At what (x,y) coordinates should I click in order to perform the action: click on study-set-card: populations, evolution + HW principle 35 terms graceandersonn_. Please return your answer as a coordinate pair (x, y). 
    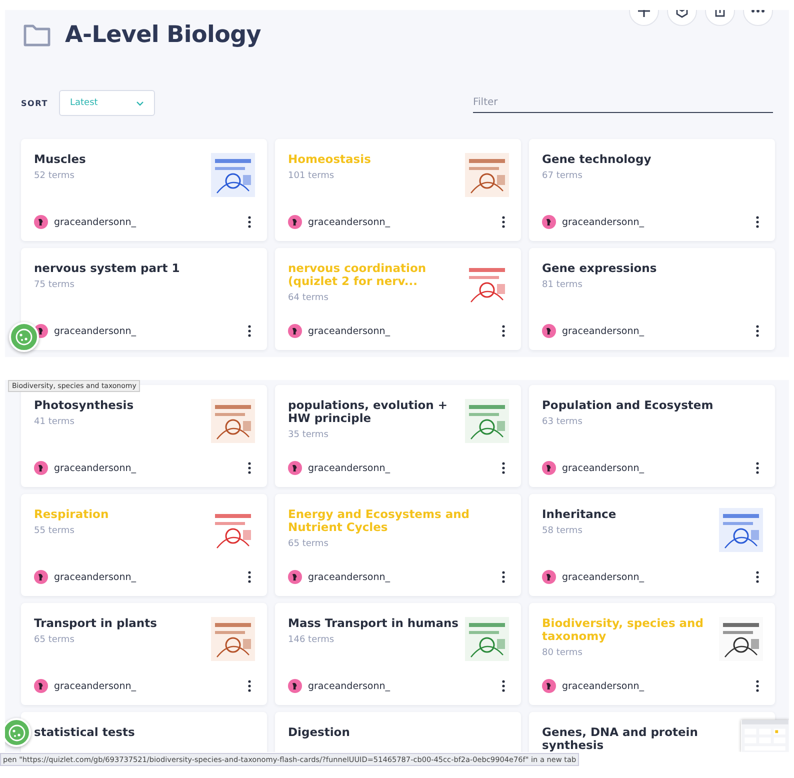
    Looking at the image, I should click on (398, 436).